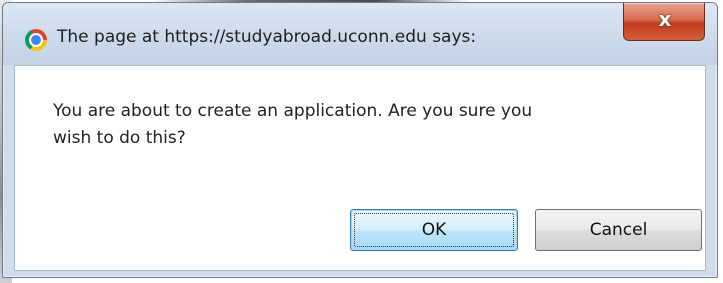  I want to click on chrome-icon, so click(36, 40).